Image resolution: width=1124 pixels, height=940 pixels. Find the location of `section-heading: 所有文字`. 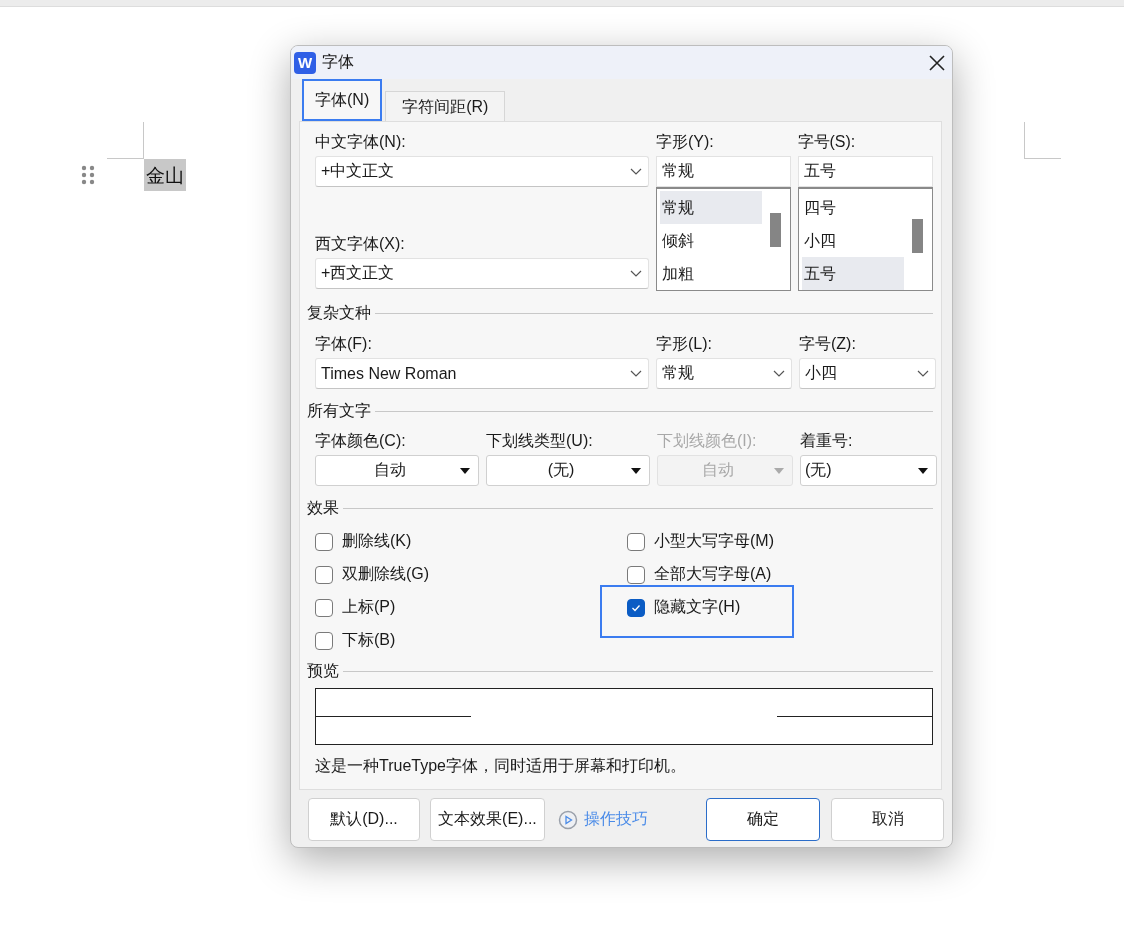

section-heading: 所有文字 is located at coordinates (339, 410).